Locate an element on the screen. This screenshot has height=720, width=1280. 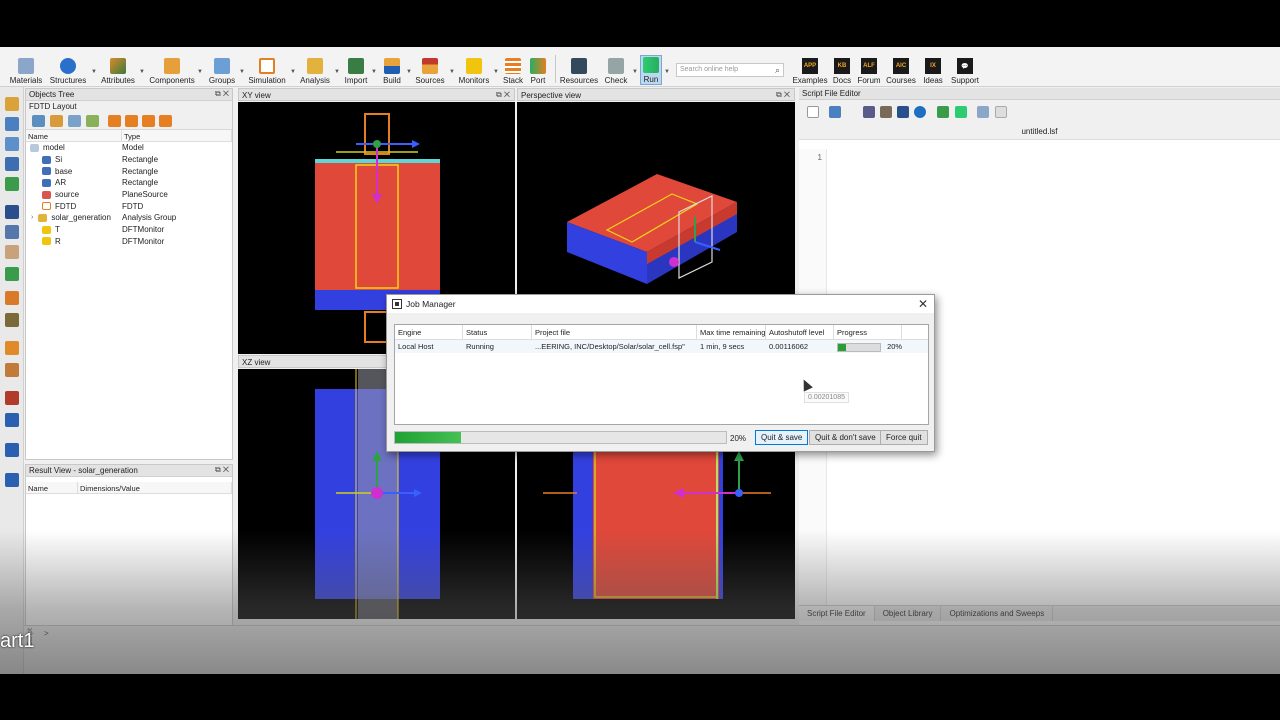
run-script-icon is located at coordinates (943, 112).